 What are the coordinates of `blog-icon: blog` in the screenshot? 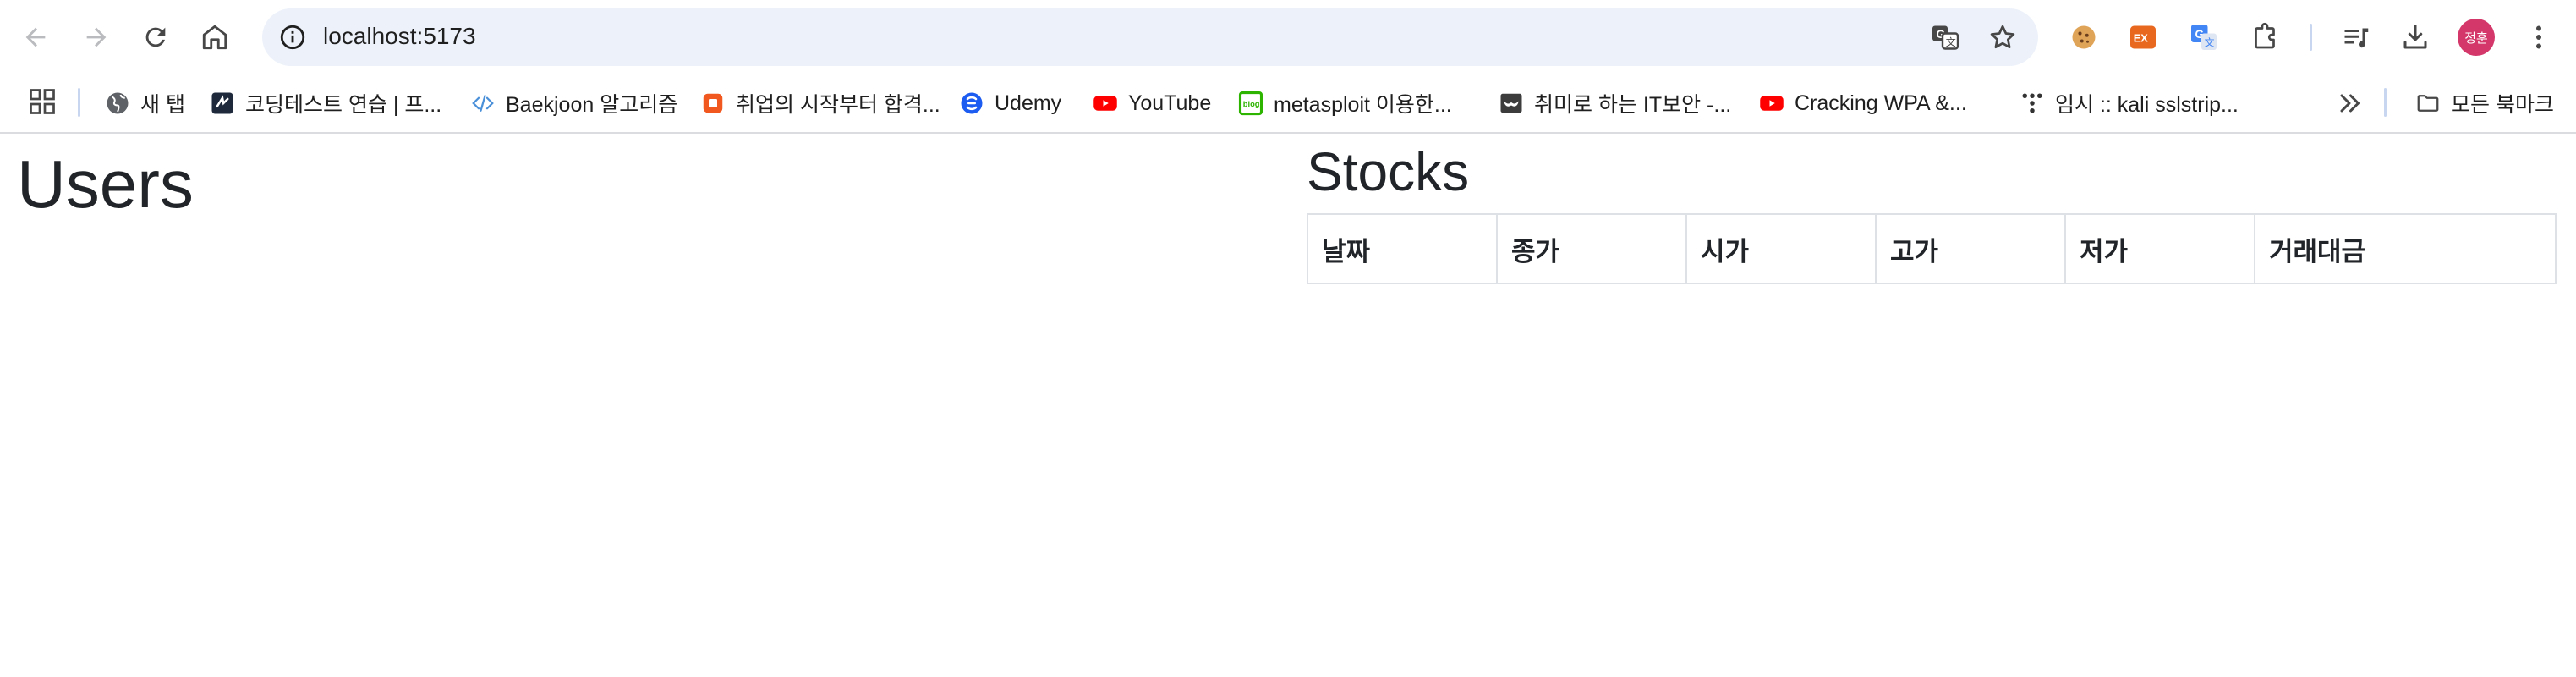 It's located at (1250, 103).